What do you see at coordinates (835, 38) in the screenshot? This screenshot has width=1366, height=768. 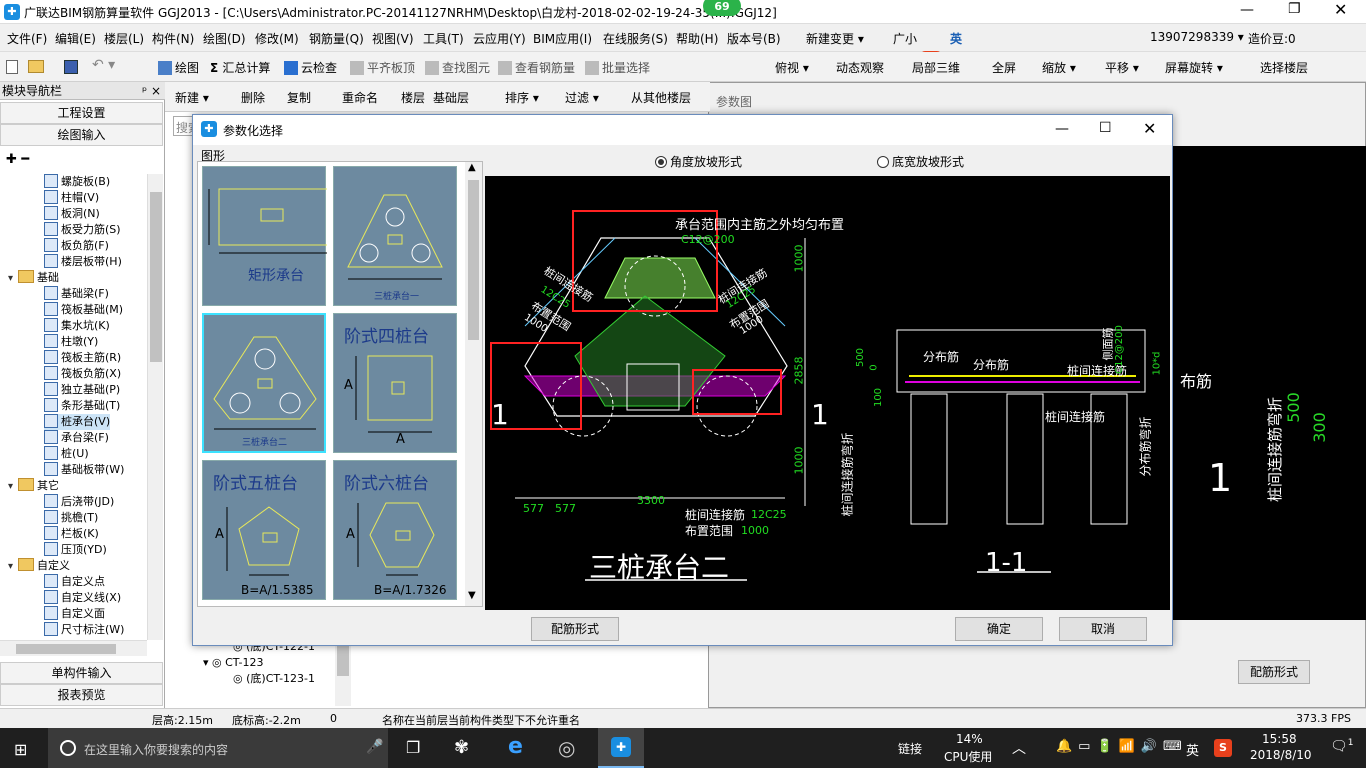 I see `menu-new-change: 新建变更 ▾` at bounding box center [835, 38].